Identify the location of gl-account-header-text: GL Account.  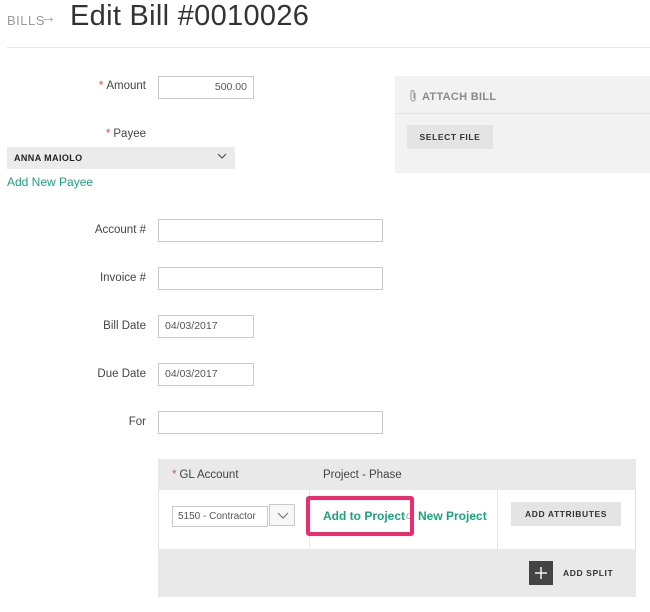
(209, 475).